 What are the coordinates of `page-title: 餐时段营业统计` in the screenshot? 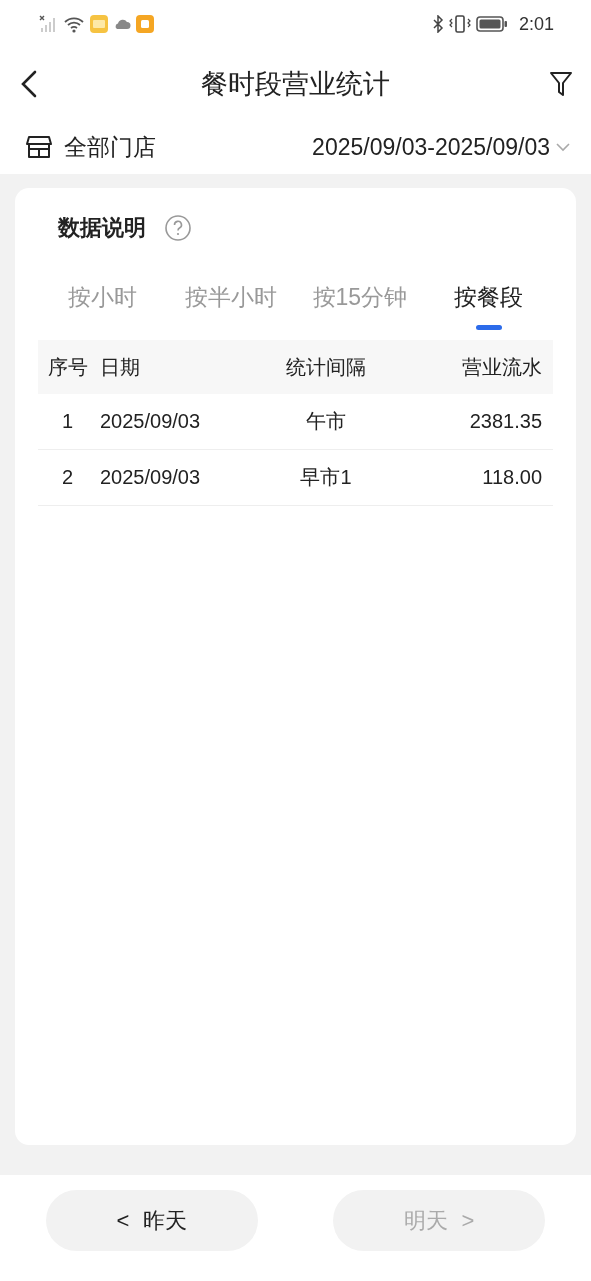 It's located at (295, 84).